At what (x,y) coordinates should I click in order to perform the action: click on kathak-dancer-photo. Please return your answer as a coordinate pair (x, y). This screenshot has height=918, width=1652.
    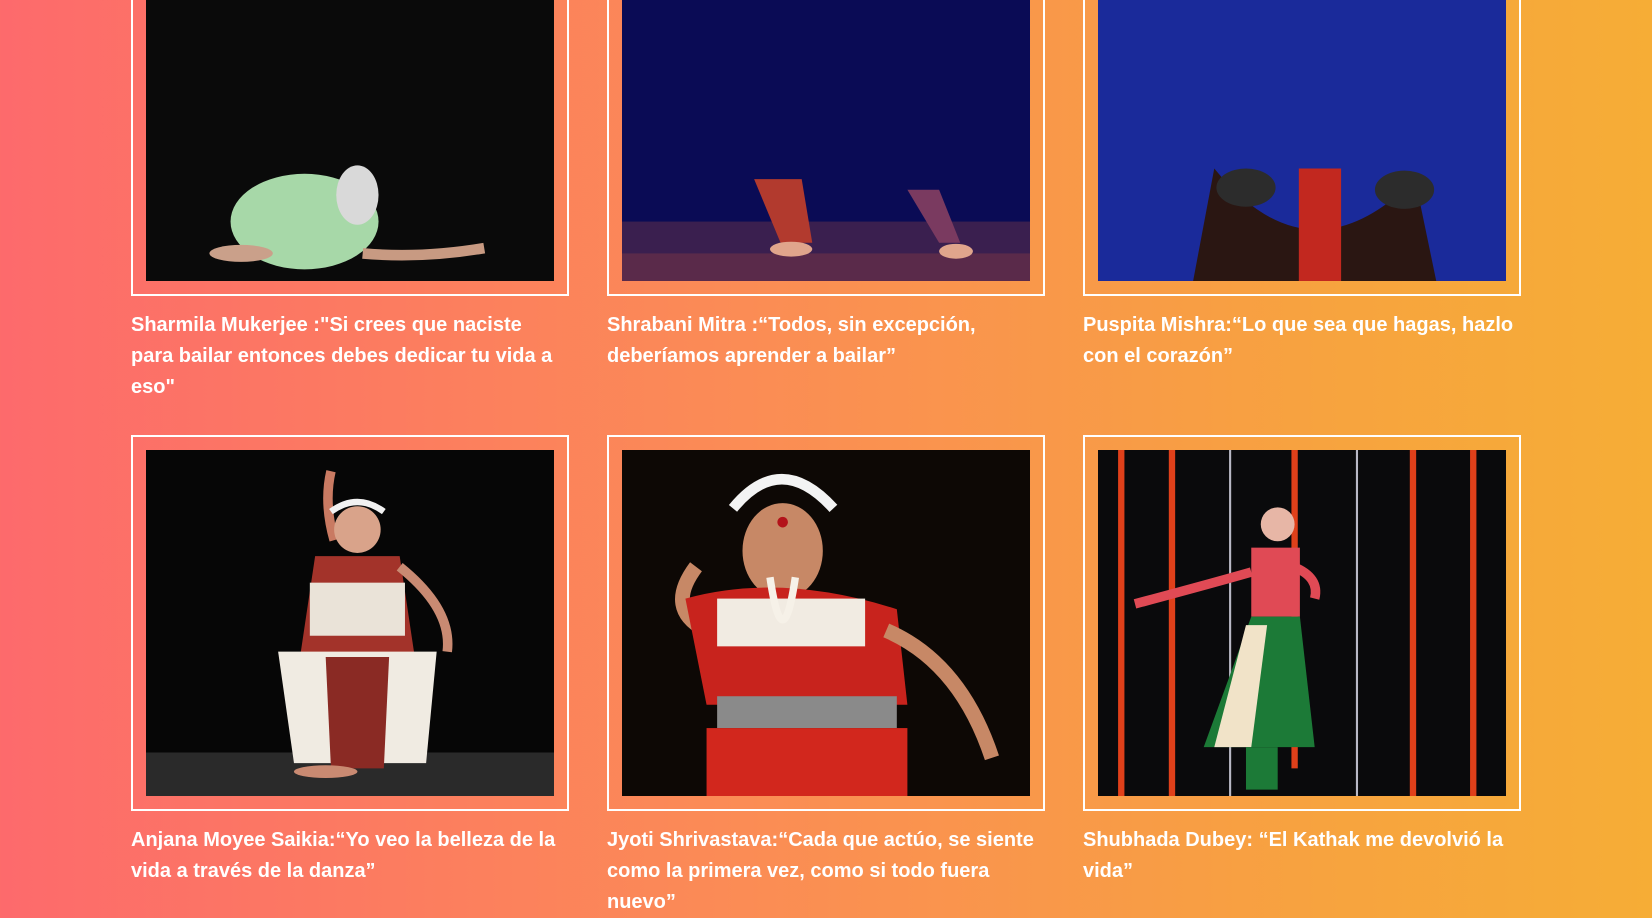
    Looking at the image, I should click on (1302, 623).